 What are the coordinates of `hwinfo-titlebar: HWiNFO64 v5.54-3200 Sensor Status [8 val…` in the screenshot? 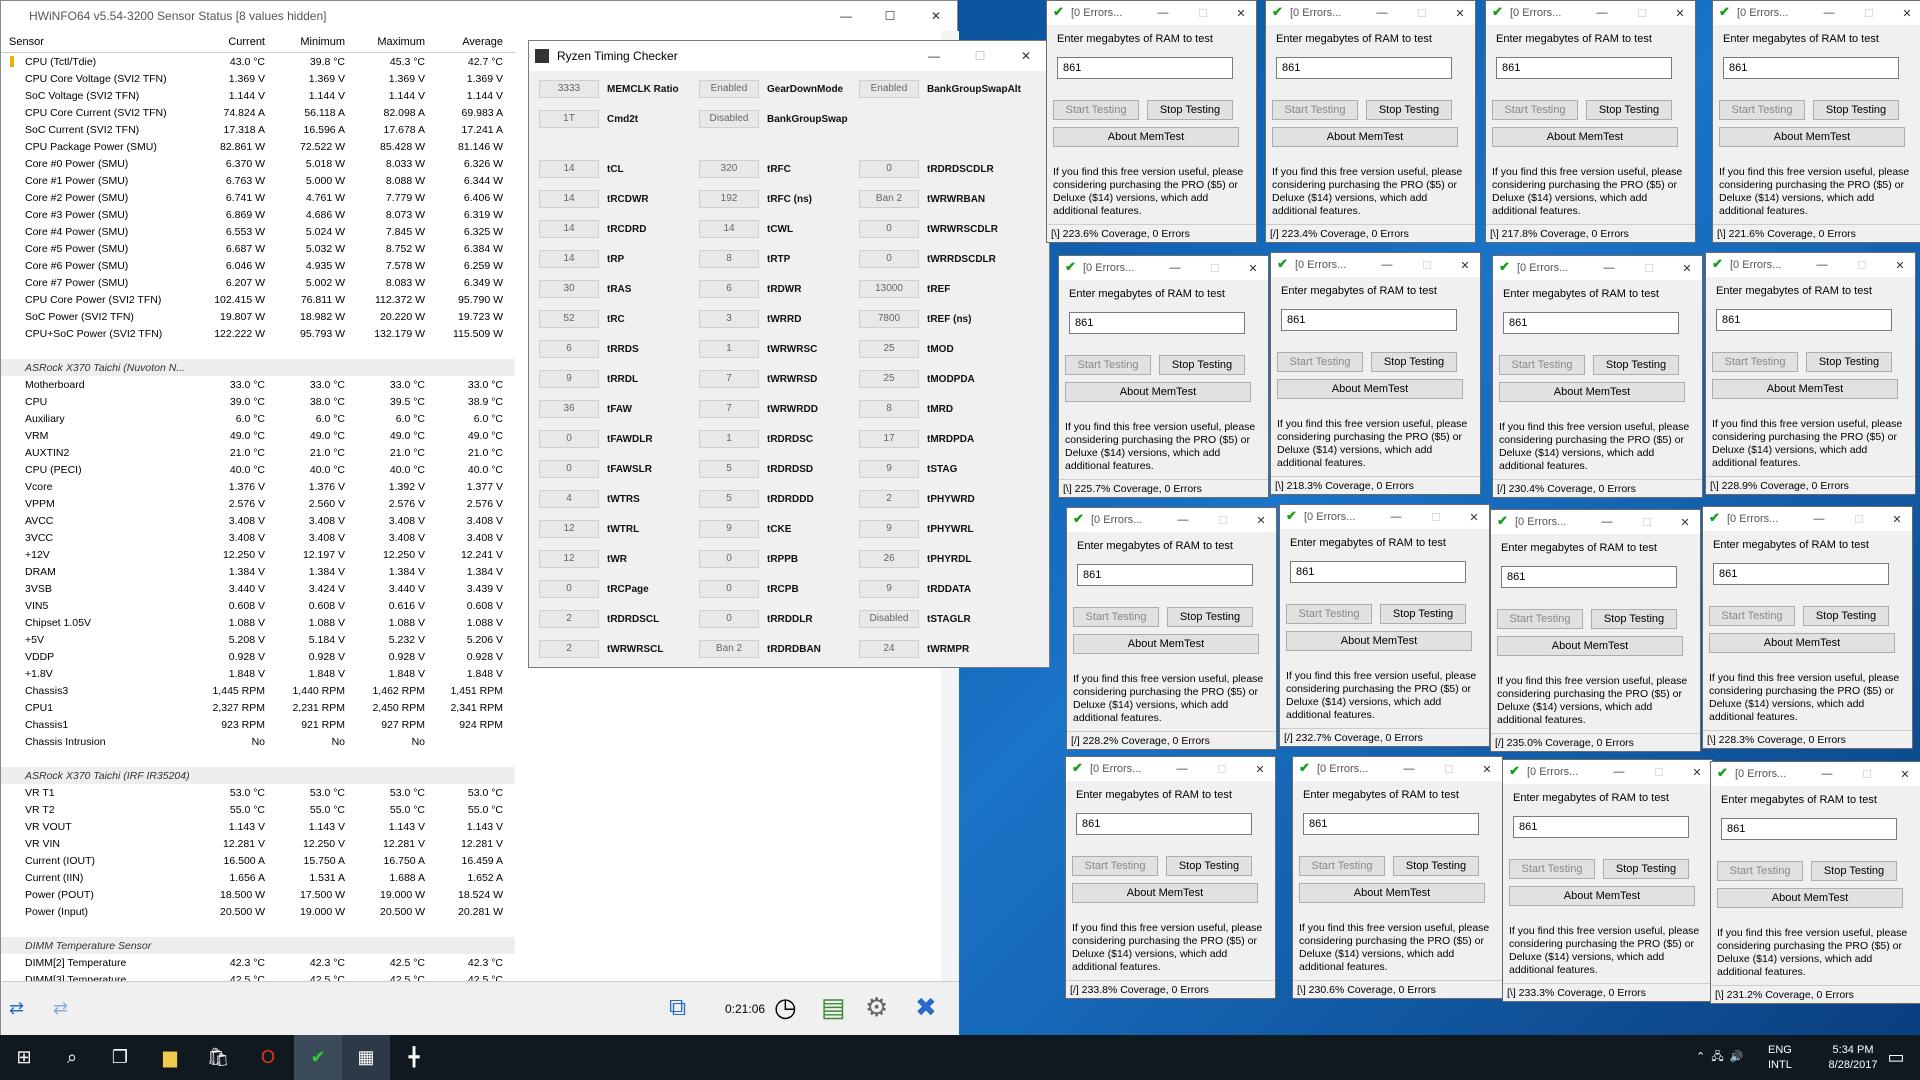 It's located at (479, 16).